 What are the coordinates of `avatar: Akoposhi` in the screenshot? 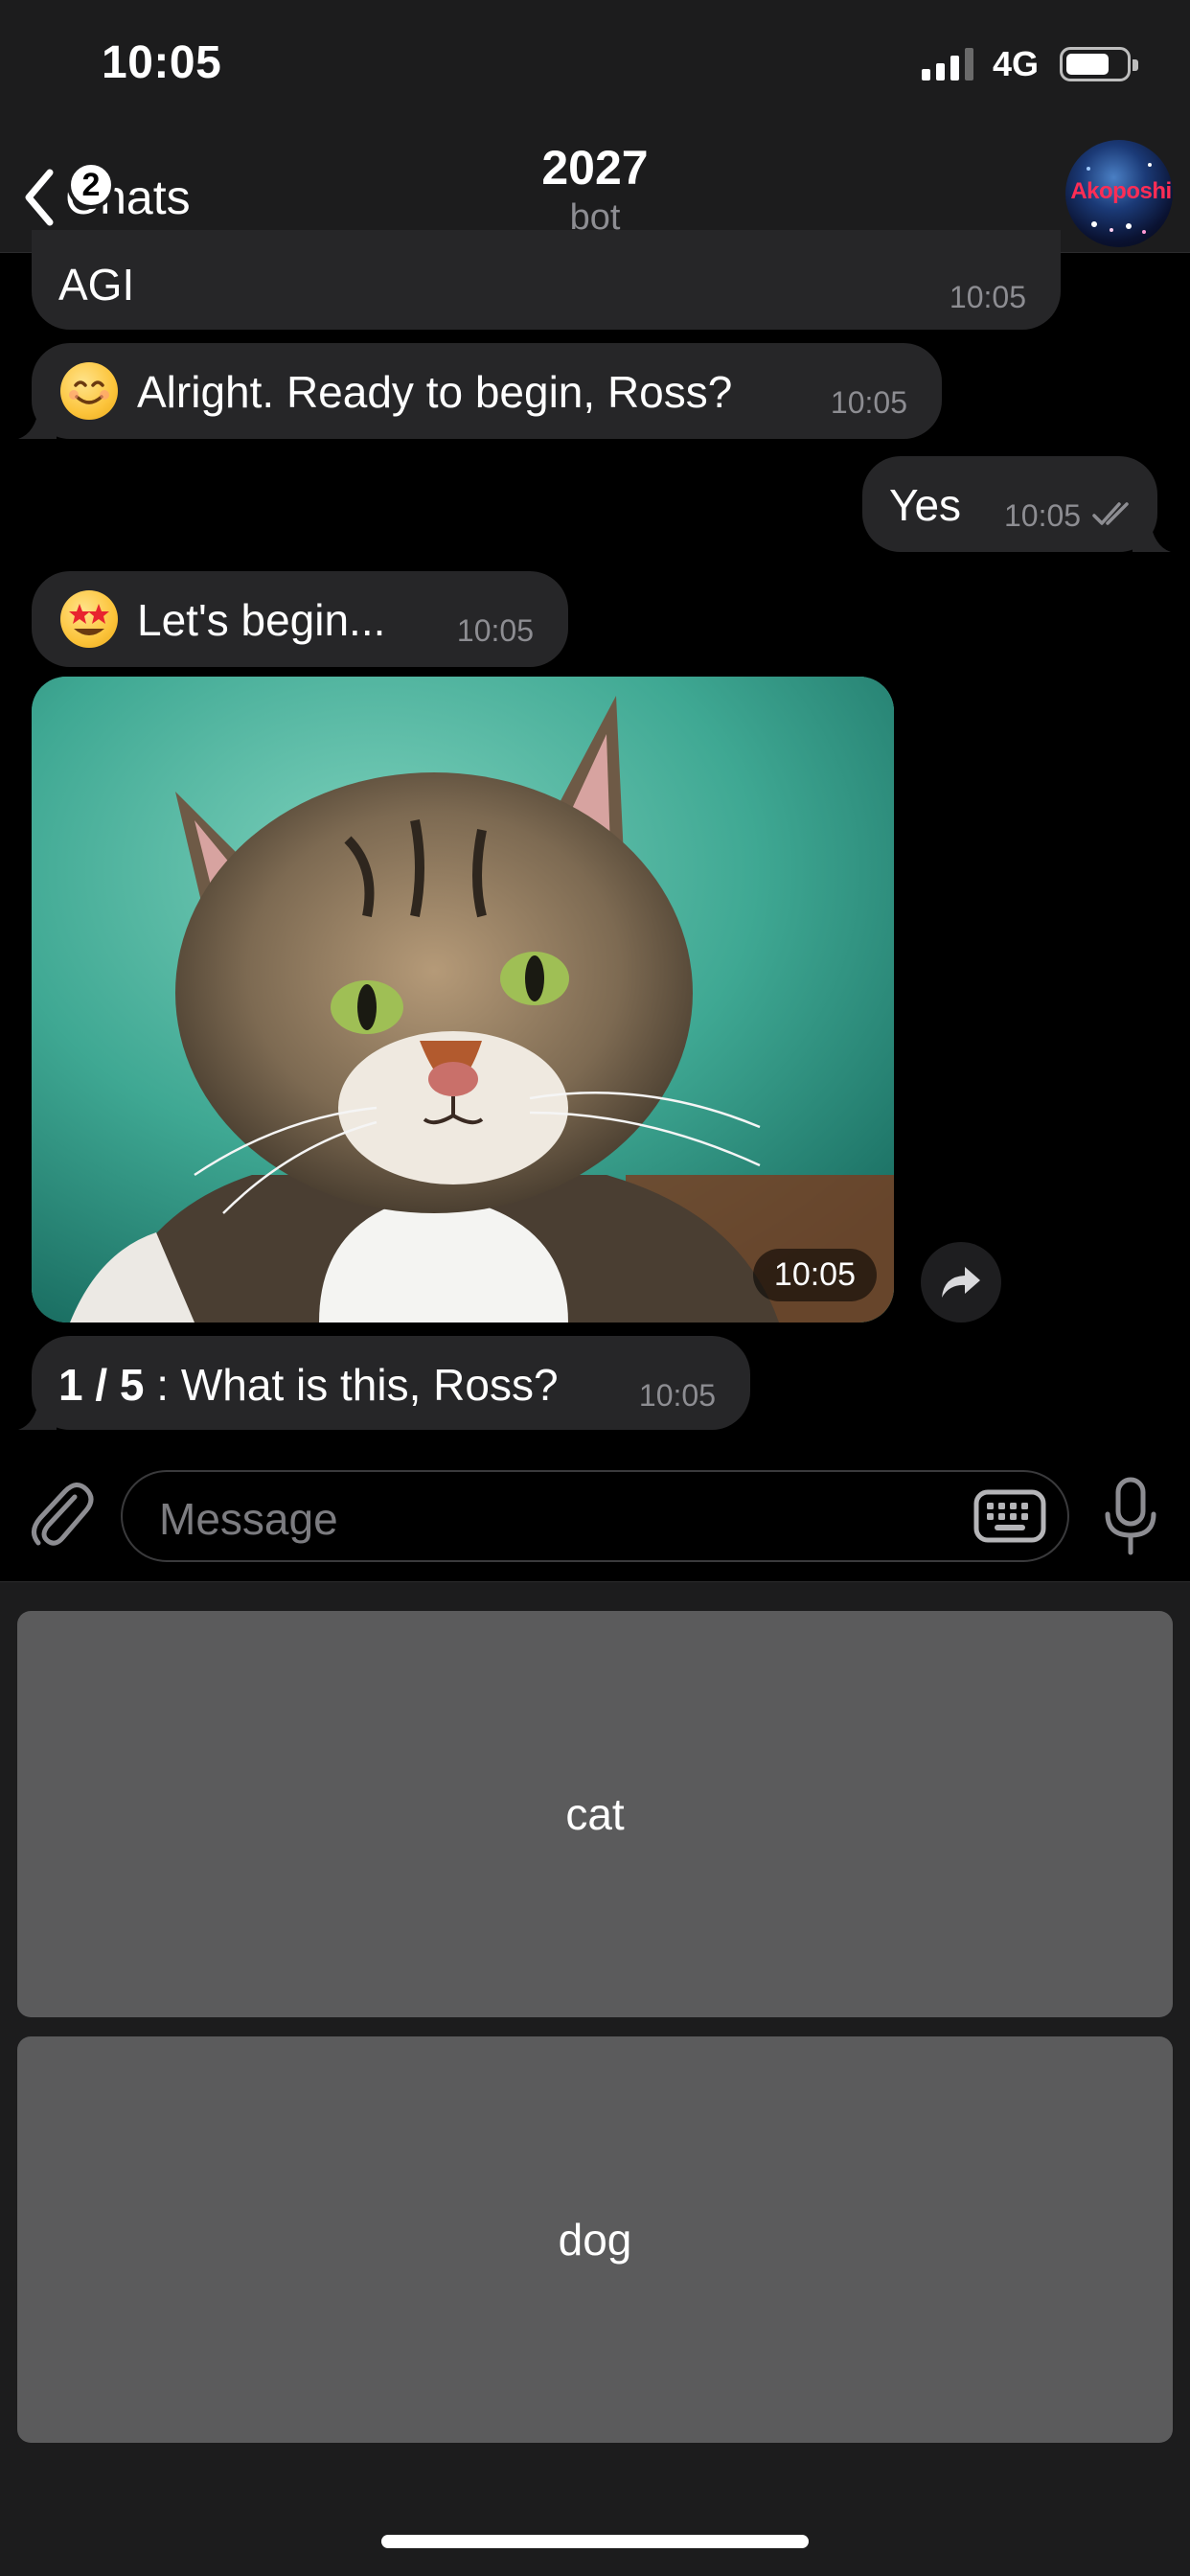 It's located at (1119, 193).